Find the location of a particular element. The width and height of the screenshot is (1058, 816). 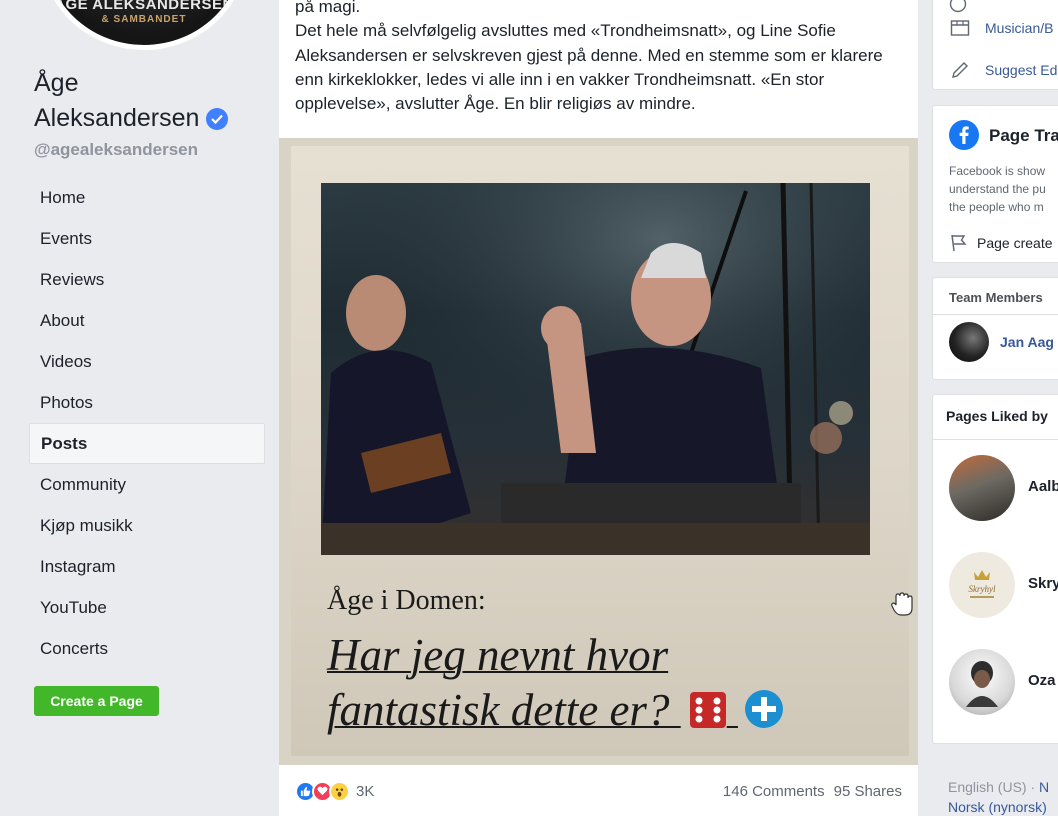

about-card: Musician/B Suggest Ed is located at coordinates (995, 45).